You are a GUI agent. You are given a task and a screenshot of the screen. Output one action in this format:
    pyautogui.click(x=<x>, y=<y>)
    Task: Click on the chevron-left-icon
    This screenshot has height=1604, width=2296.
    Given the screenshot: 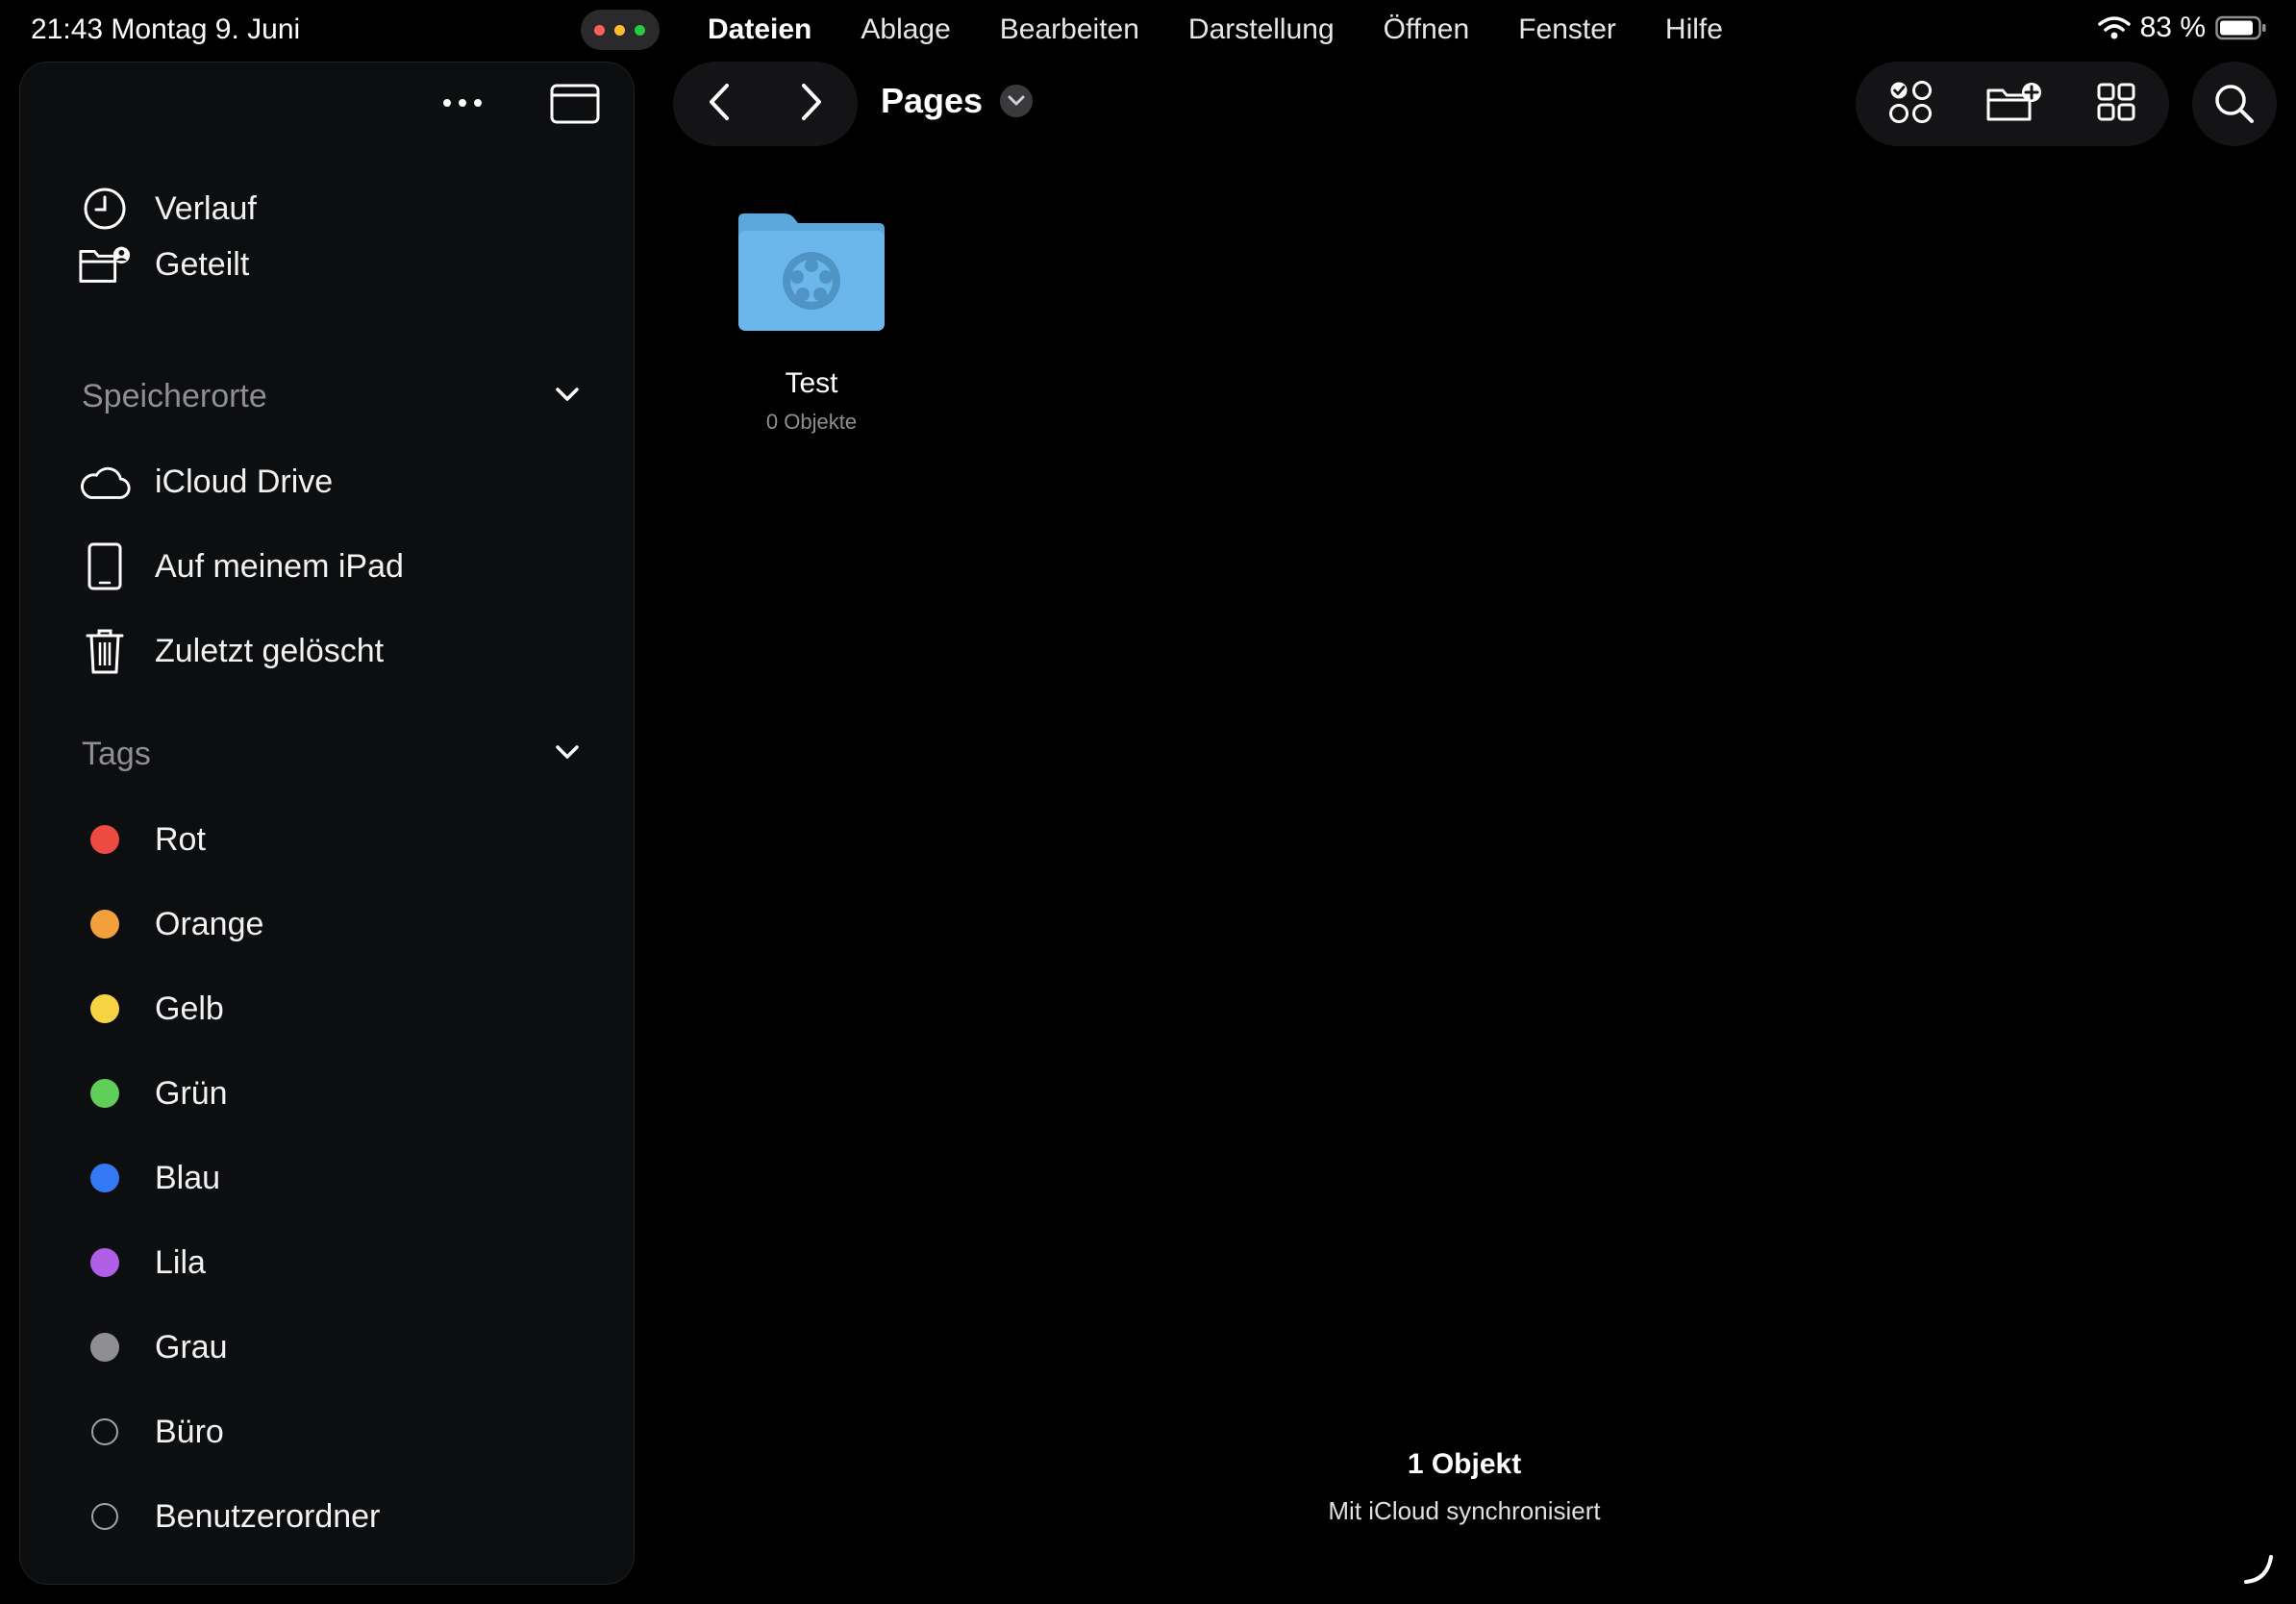 What is the action you would take?
    pyautogui.click(x=719, y=101)
    